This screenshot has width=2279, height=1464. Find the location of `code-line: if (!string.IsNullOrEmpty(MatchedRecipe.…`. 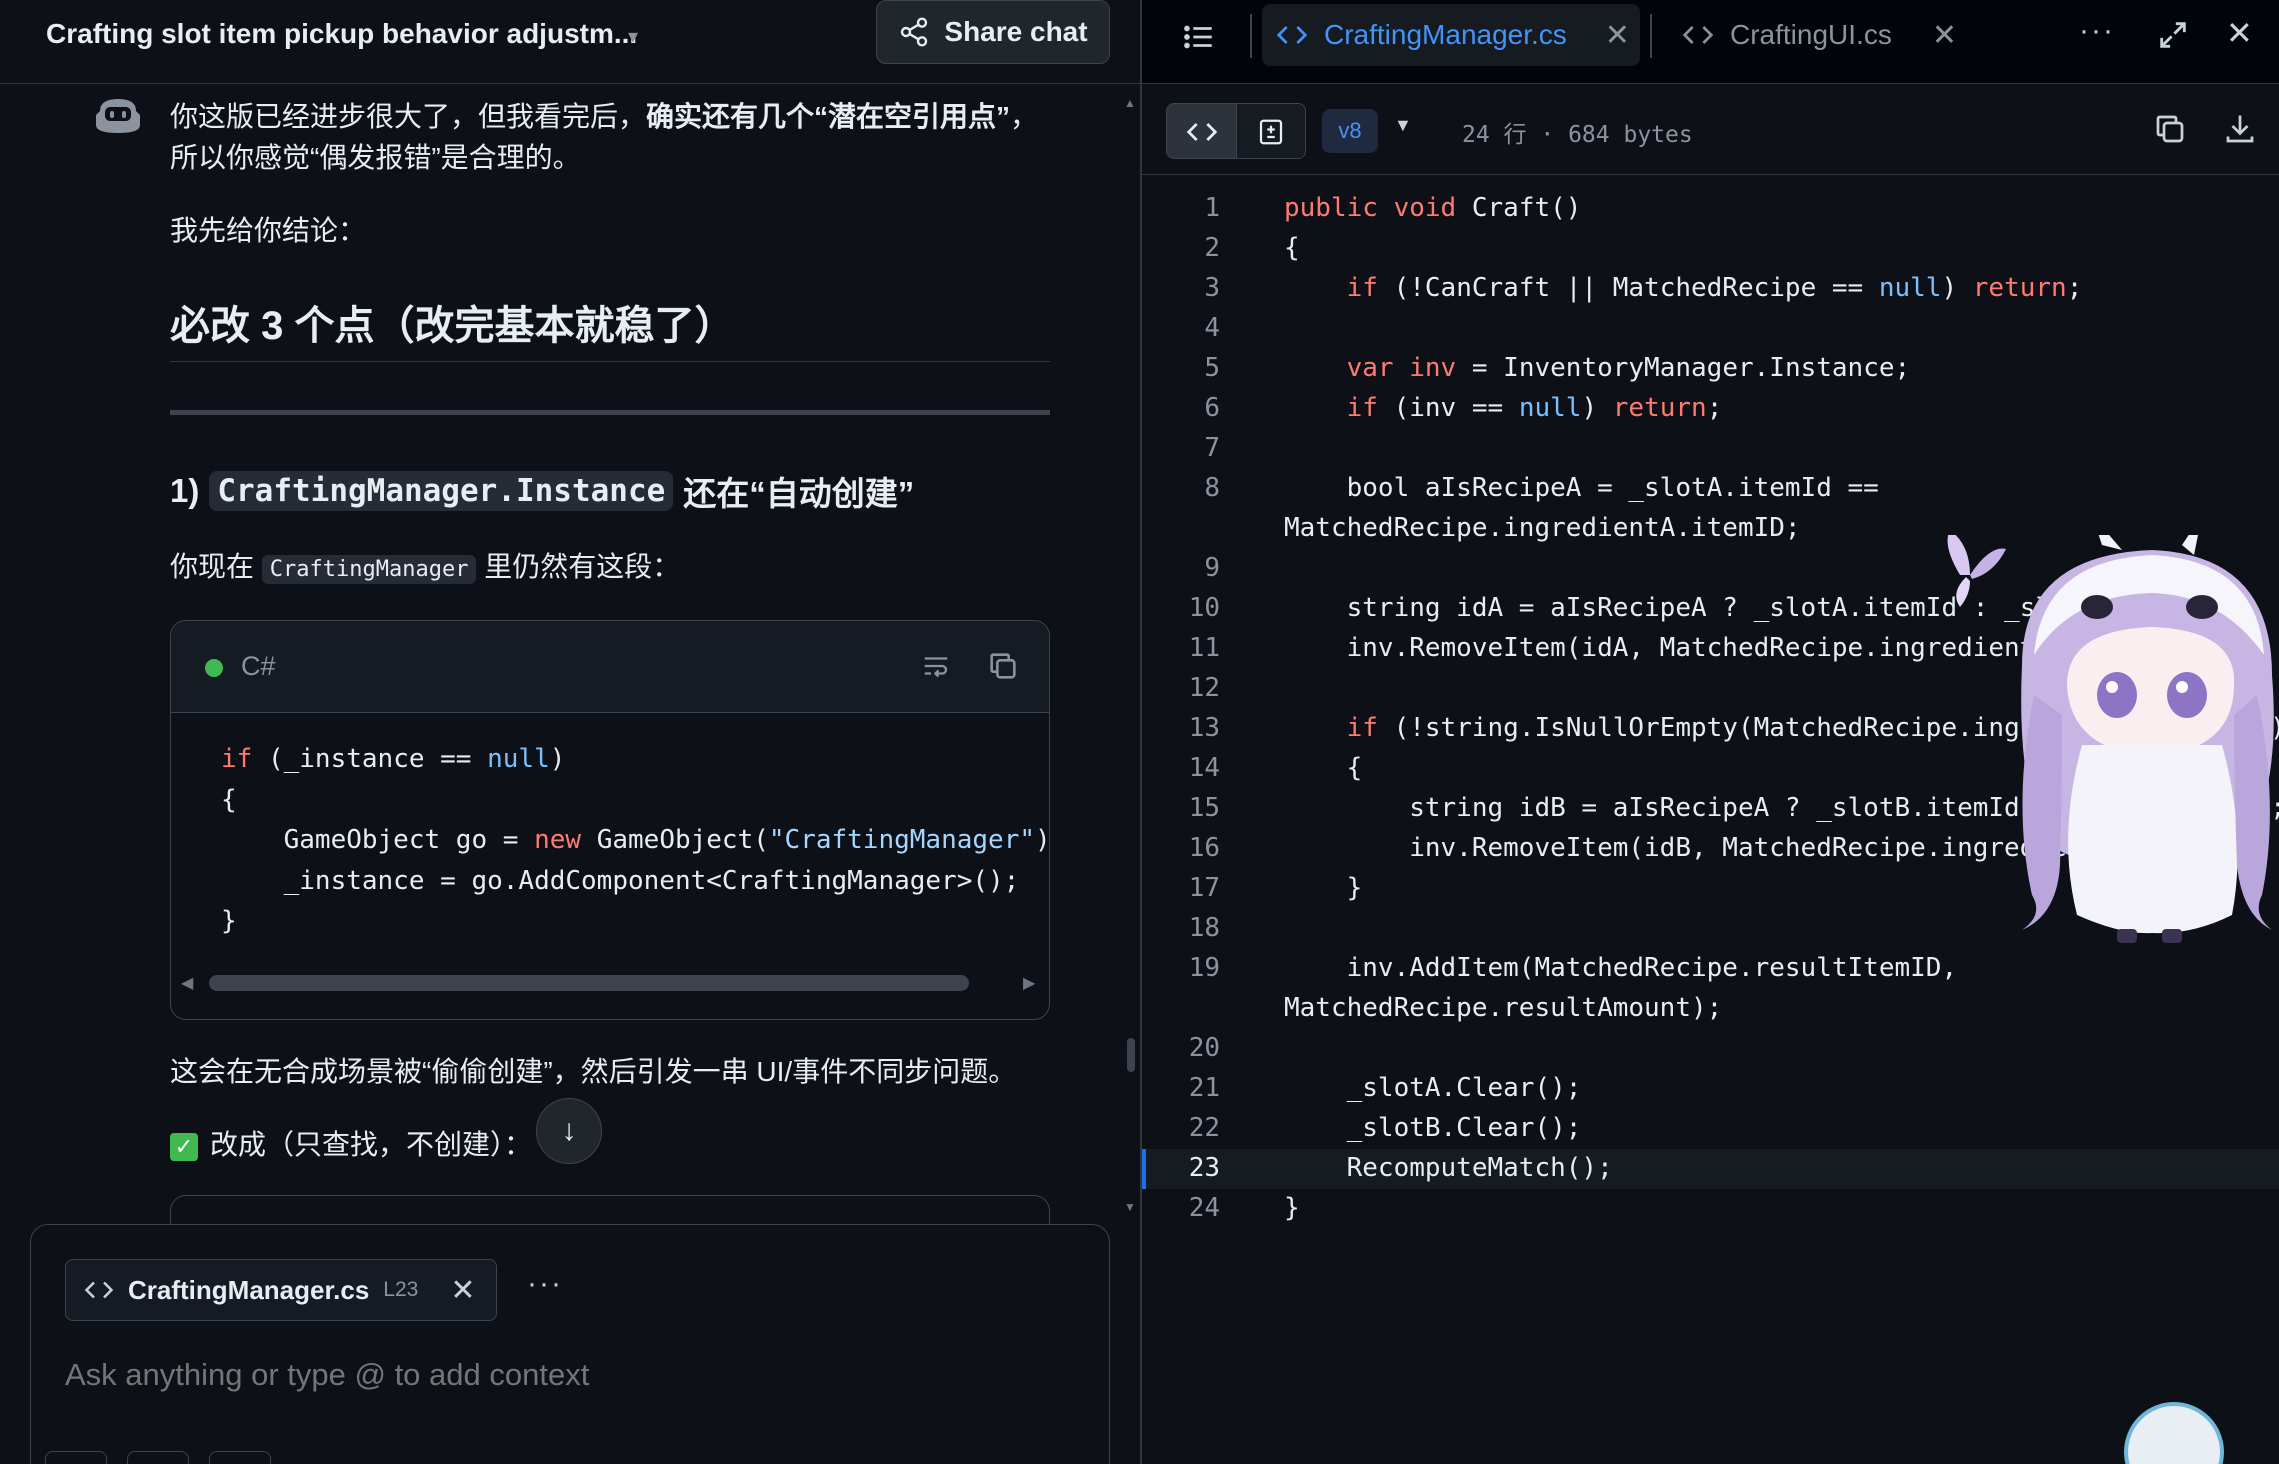

code-line: if (!string.IsNullOrEmpty(MatchedRecipe.… is located at coordinates (1812, 728).